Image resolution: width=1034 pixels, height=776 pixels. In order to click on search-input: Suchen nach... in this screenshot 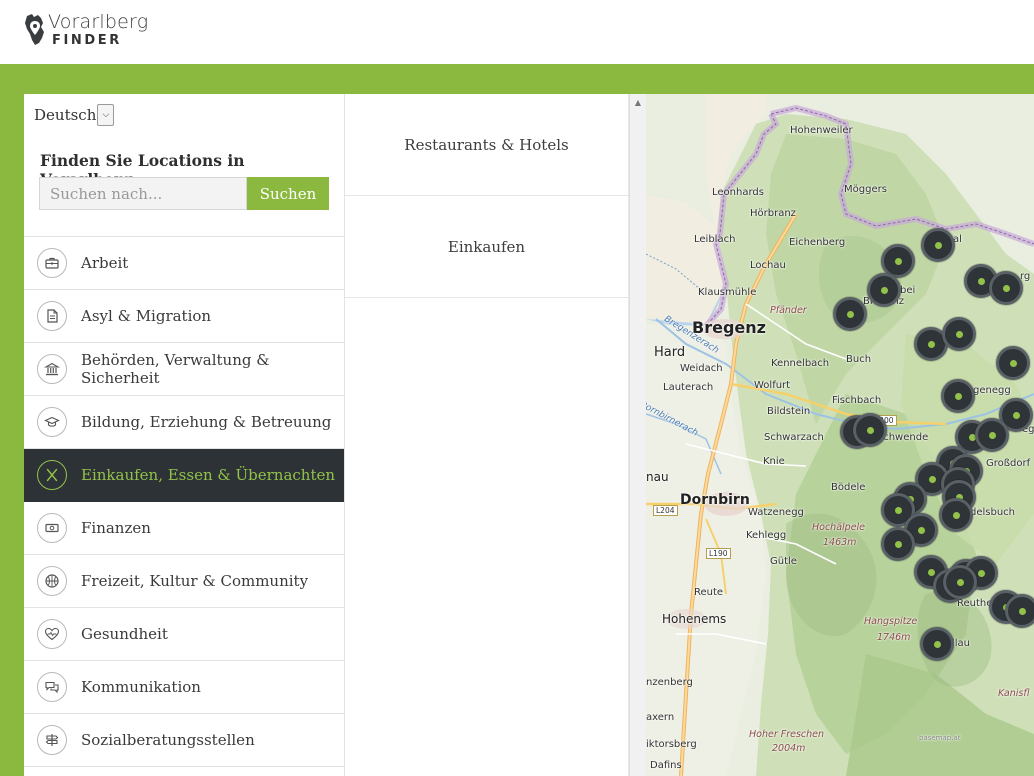, I will do `click(143, 193)`.